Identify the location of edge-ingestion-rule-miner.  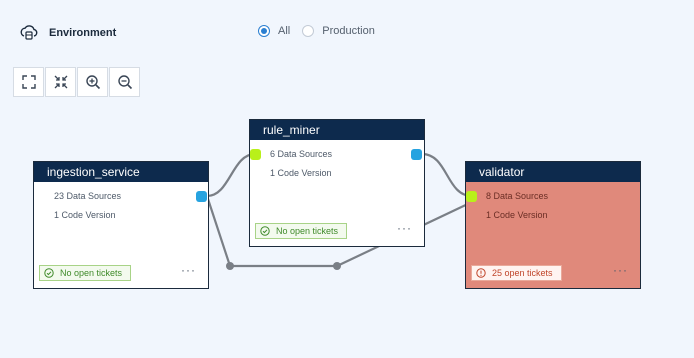
(231, 175).